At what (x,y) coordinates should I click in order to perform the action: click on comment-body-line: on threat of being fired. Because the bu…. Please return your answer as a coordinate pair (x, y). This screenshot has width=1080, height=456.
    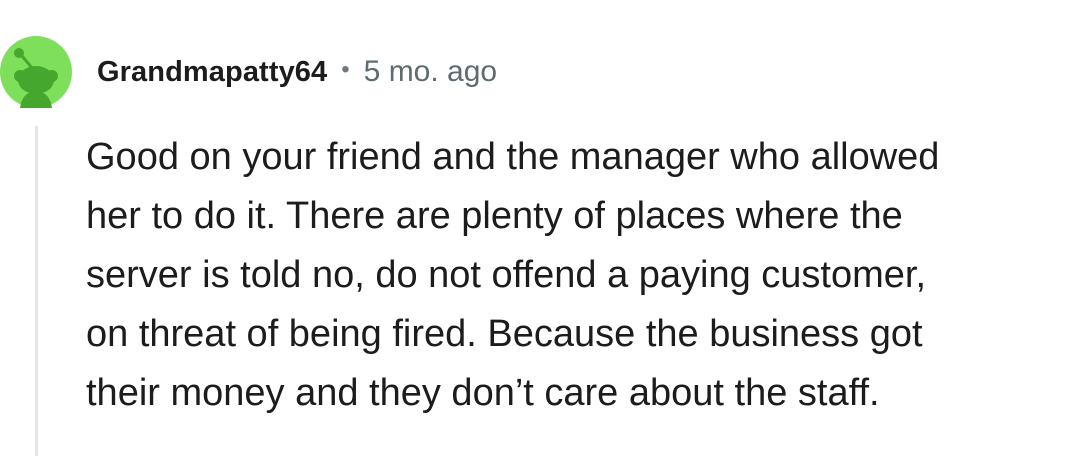
    Looking at the image, I should click on (504, 334).